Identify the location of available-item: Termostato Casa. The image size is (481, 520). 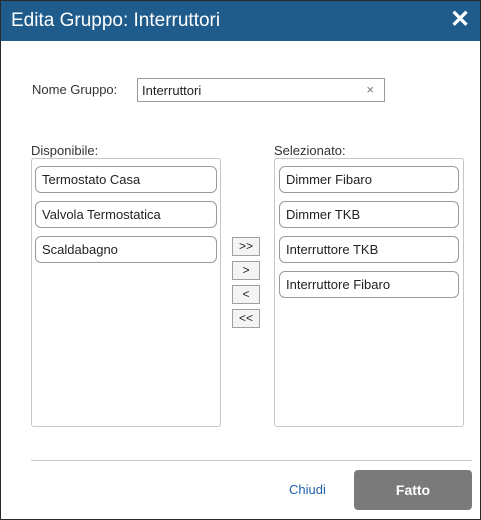
(126, 179).